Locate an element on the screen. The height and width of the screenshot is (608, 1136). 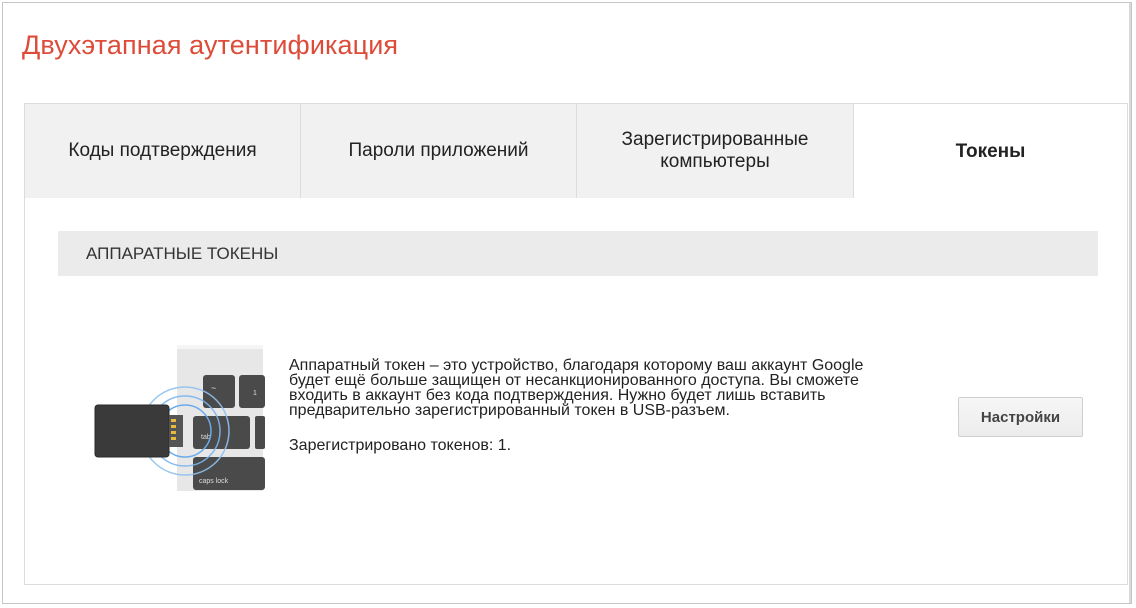
key-one is located at coordinates (252, 391).